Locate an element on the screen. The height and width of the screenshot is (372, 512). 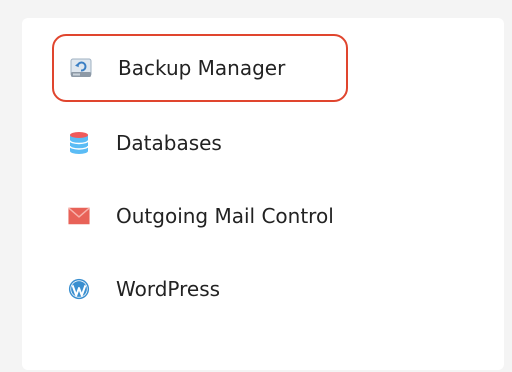
menu-item-backup-manager: Backup Manager is located at coordinates (200, 68).